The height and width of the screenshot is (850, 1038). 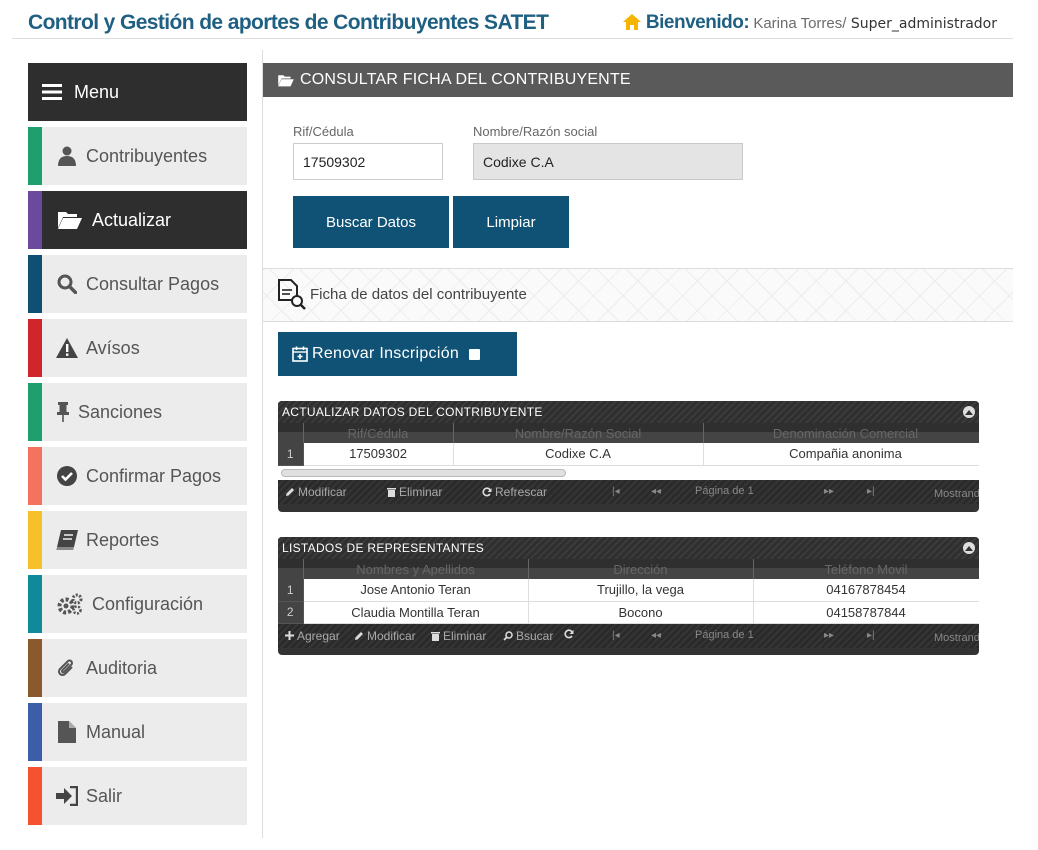 I want to click on welcome-label: Bienvenido:, so click(x=697, y=22).